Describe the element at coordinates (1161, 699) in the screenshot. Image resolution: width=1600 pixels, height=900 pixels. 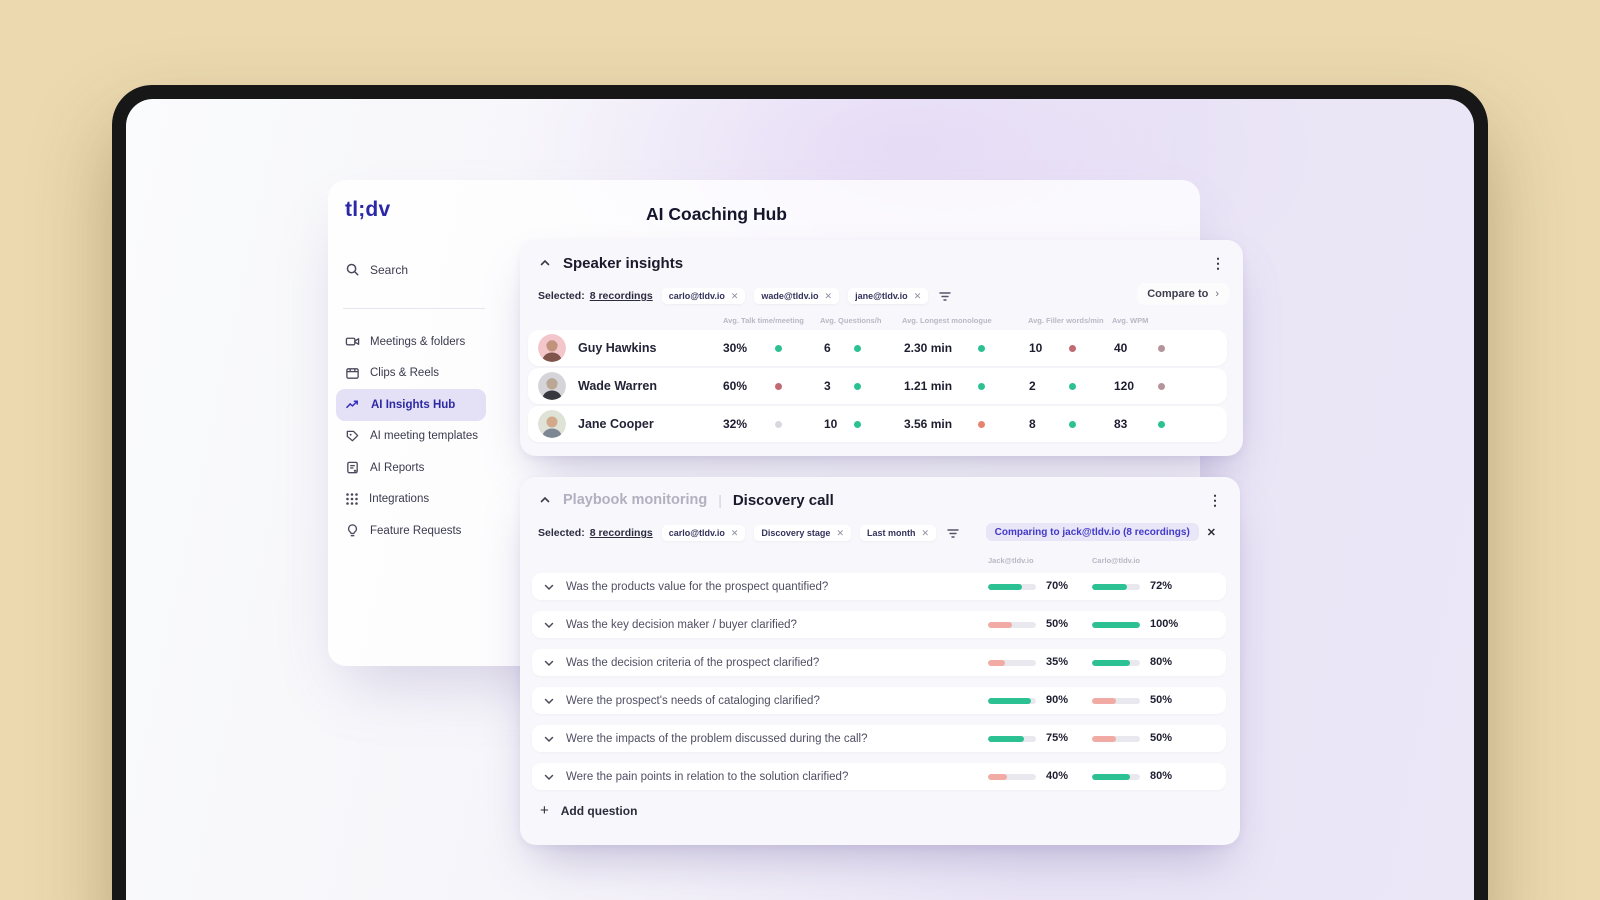
I see `percentage-value: 50%` at that location.